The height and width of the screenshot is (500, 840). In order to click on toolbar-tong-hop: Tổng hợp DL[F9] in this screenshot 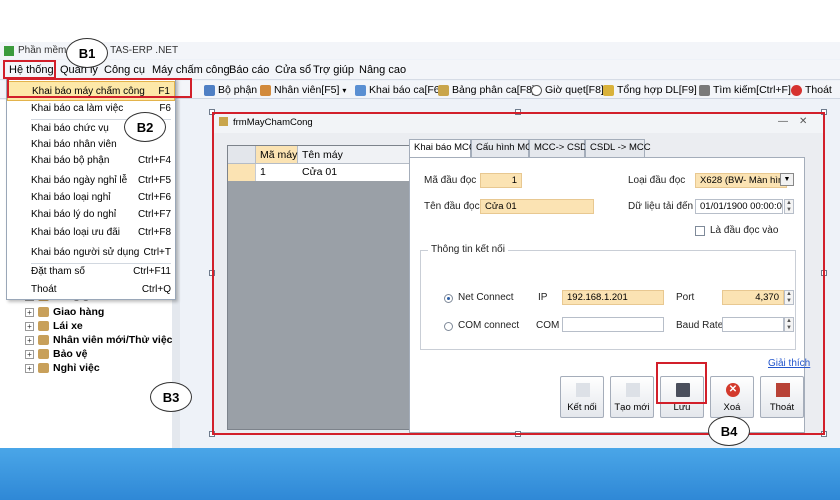, I will do `click(650, 90)`.